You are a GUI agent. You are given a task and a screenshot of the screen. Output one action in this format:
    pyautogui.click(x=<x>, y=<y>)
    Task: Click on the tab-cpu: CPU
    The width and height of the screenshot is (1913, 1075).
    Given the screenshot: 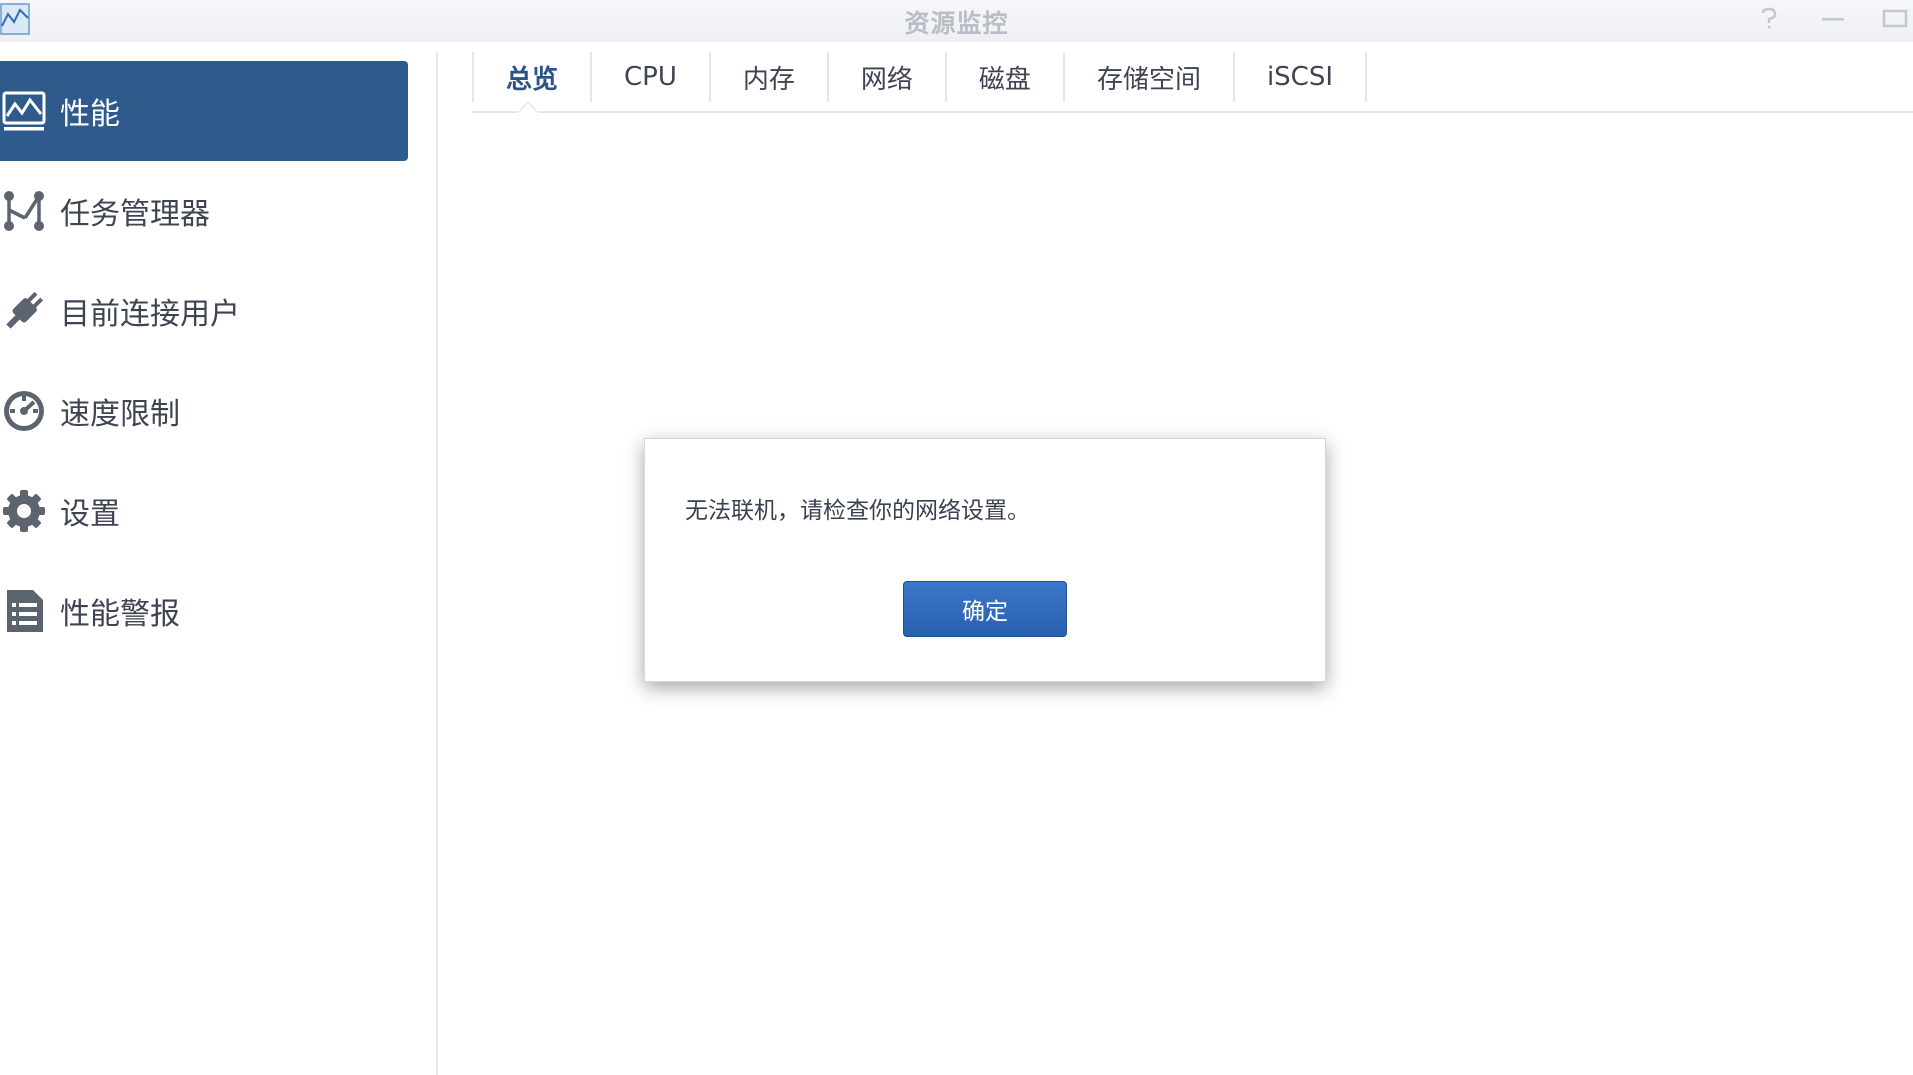 What is the action you would take?
    pyautogui.click(x=651, y=77)
    